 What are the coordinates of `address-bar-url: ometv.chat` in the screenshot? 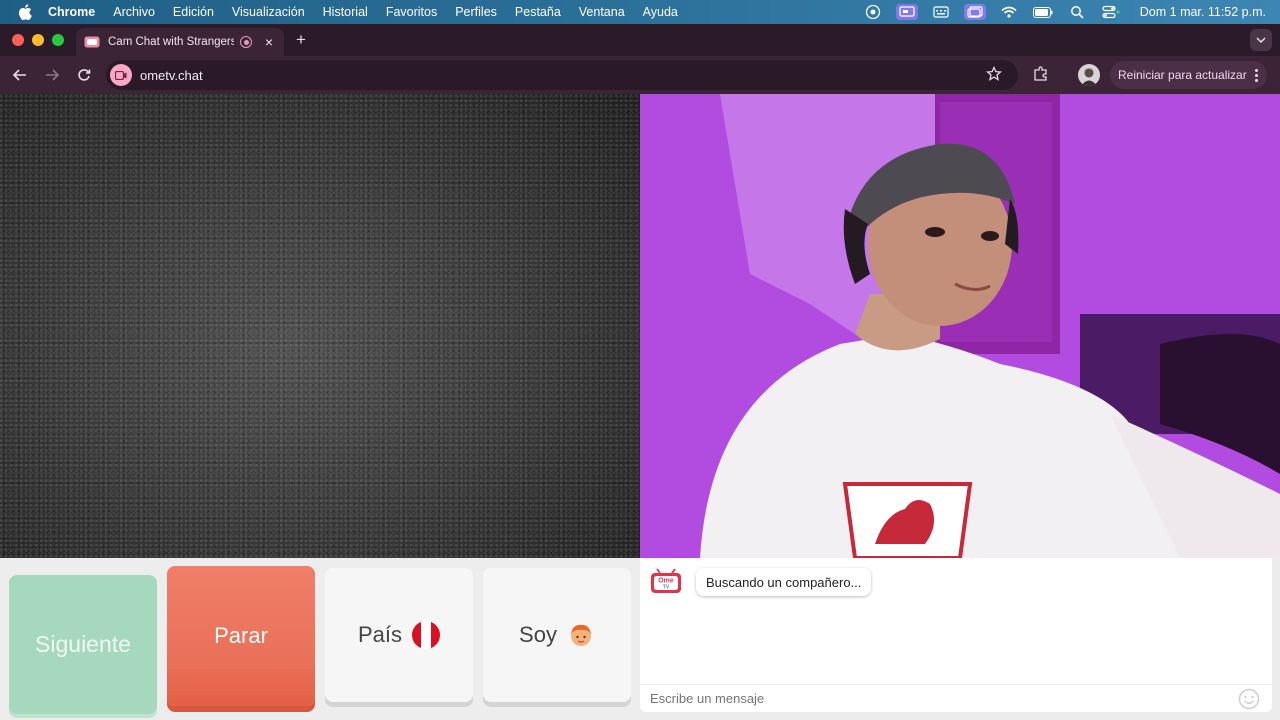 It's located at (171, 75).